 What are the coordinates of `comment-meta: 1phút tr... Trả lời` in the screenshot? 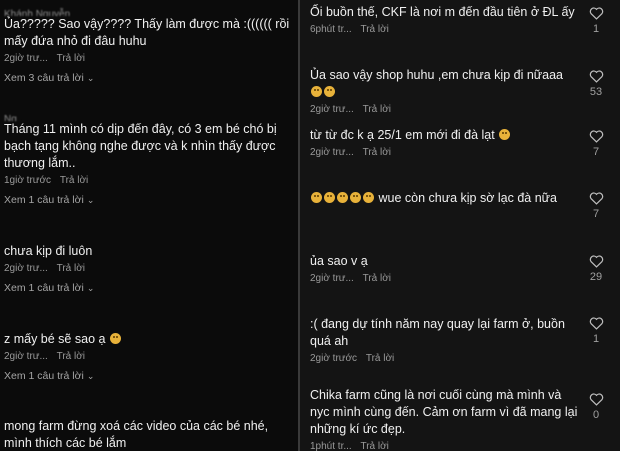 It's located at (446, 446).